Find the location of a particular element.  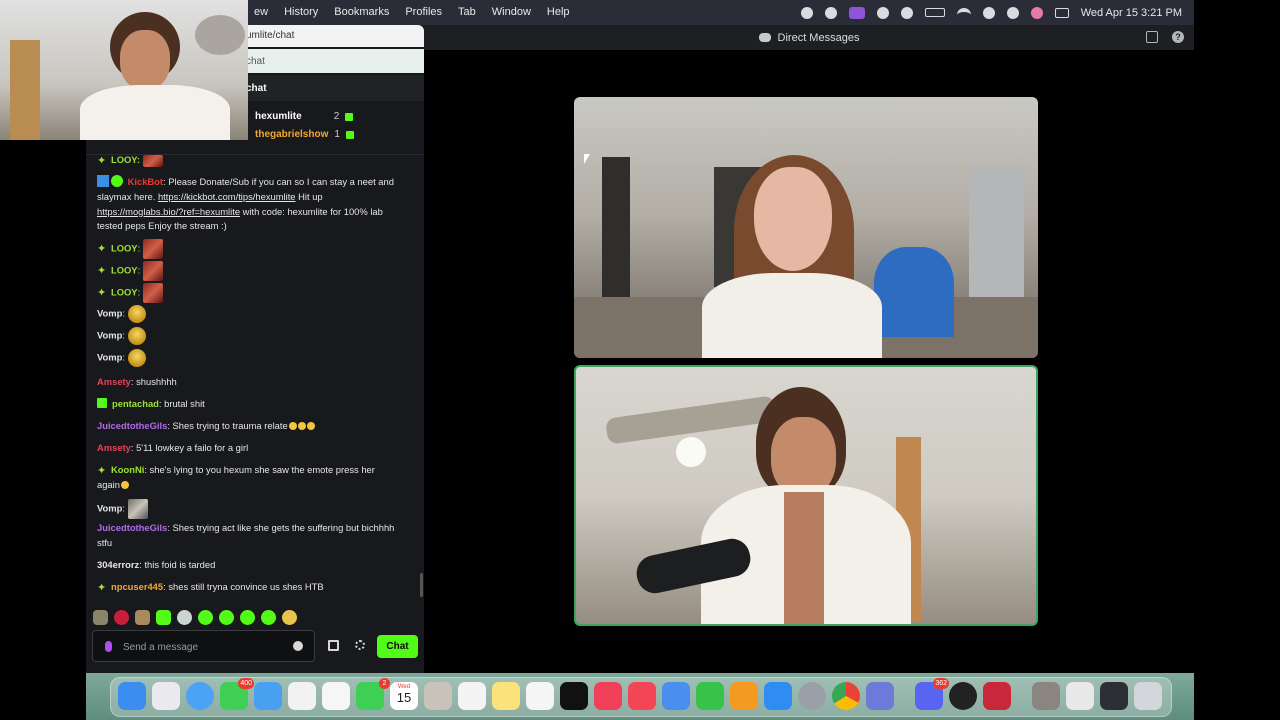

chrome-icon is located at coordinates (846, 696).